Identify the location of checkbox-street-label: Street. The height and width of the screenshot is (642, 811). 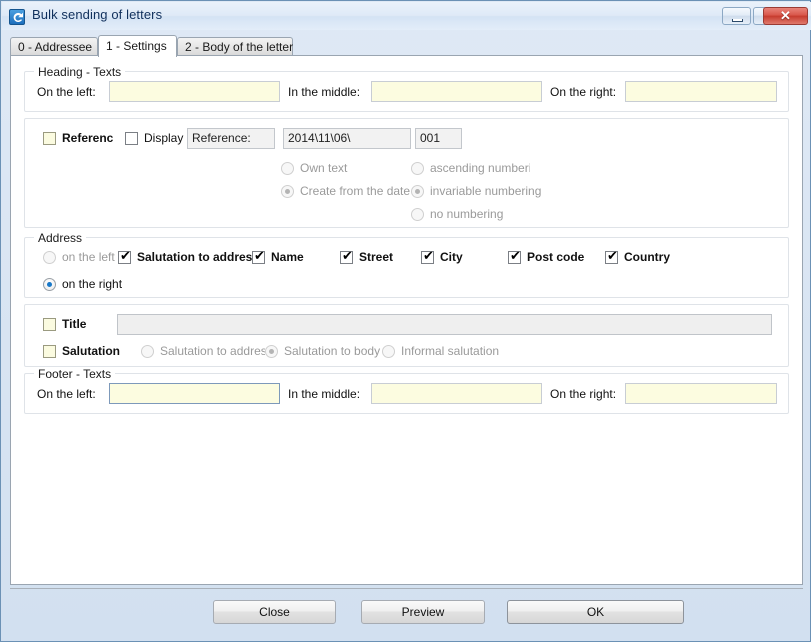
(376, 257).